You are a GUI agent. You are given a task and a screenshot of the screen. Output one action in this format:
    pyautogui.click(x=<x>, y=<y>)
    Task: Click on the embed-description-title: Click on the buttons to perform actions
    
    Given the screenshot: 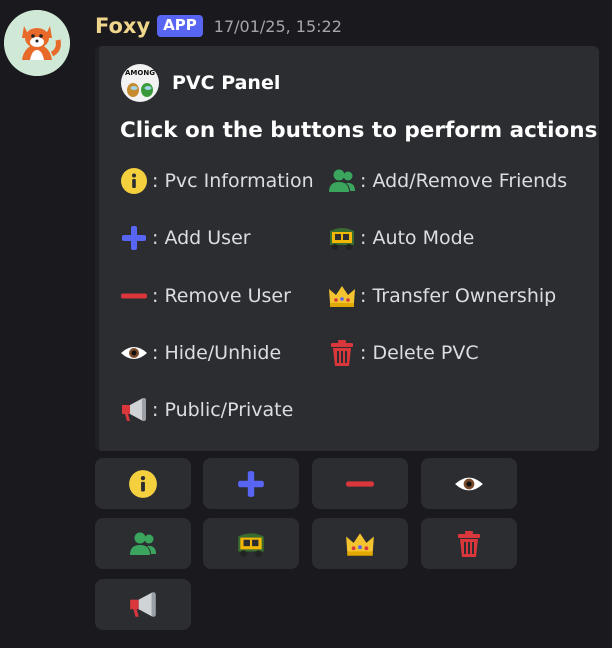 What is the action you would take?
    pyautogui.click(x=359, y=130)
    